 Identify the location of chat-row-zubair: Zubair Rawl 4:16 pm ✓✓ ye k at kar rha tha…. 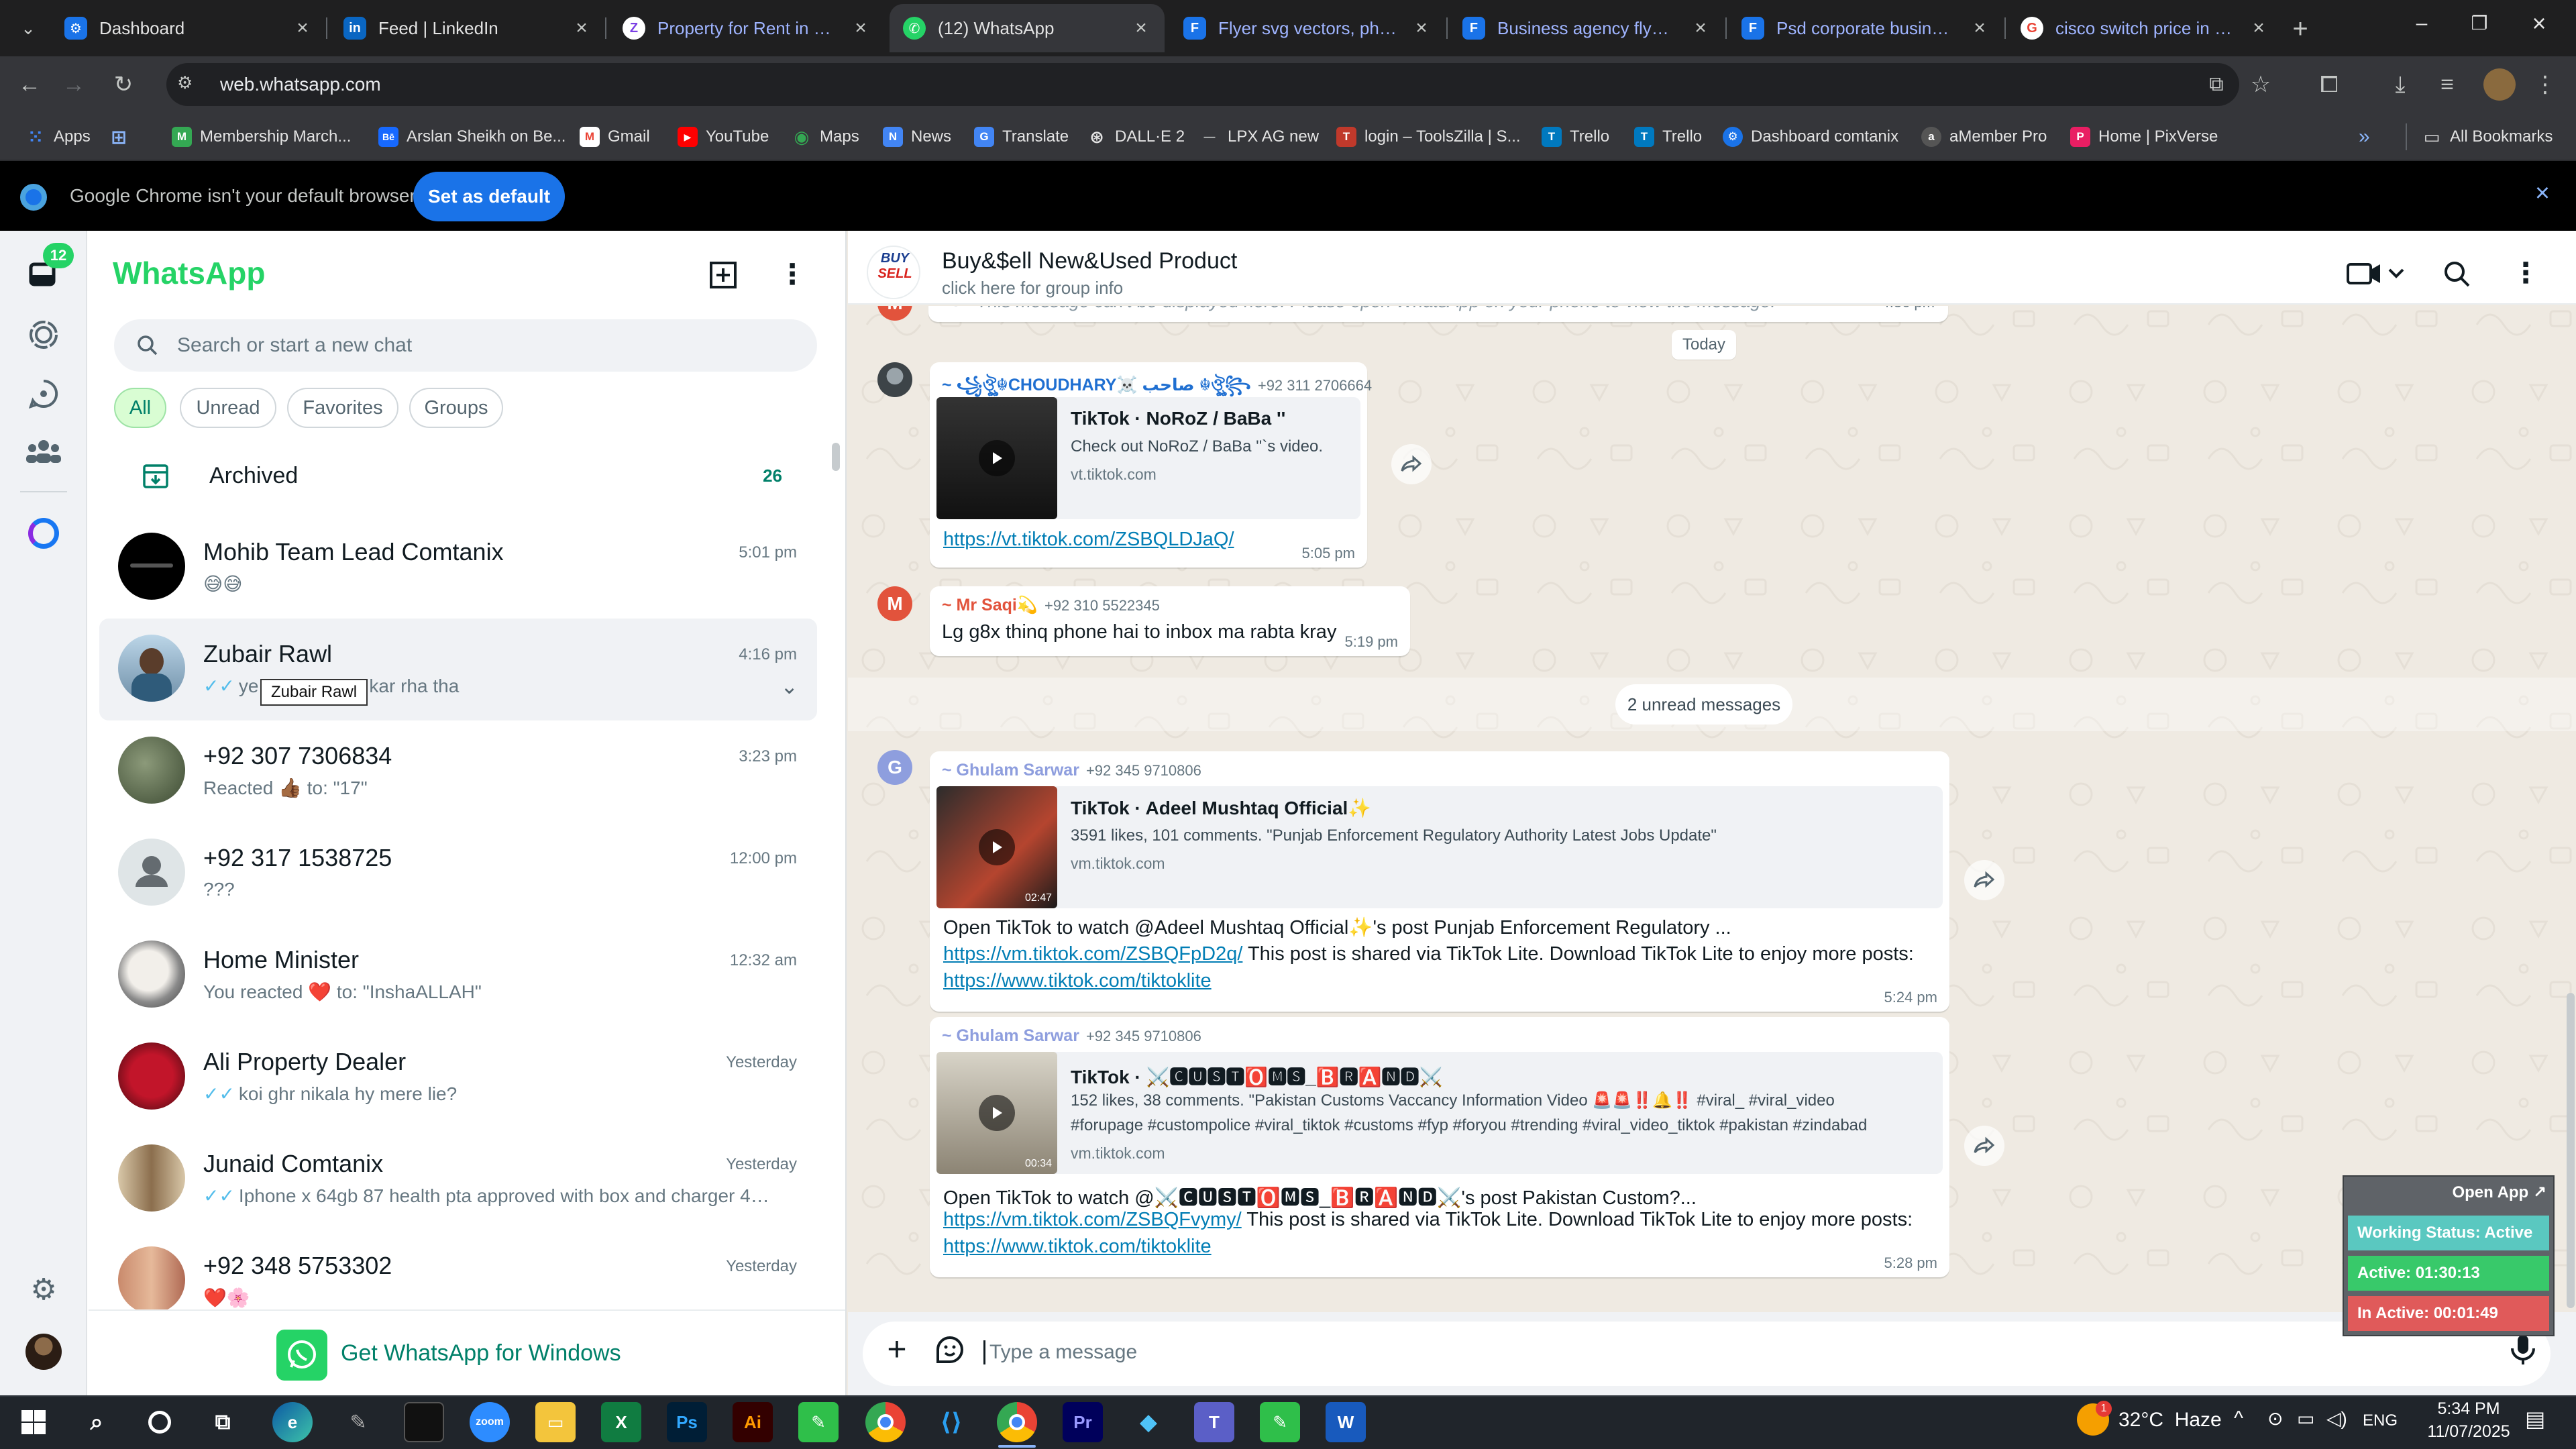
(458, 669).